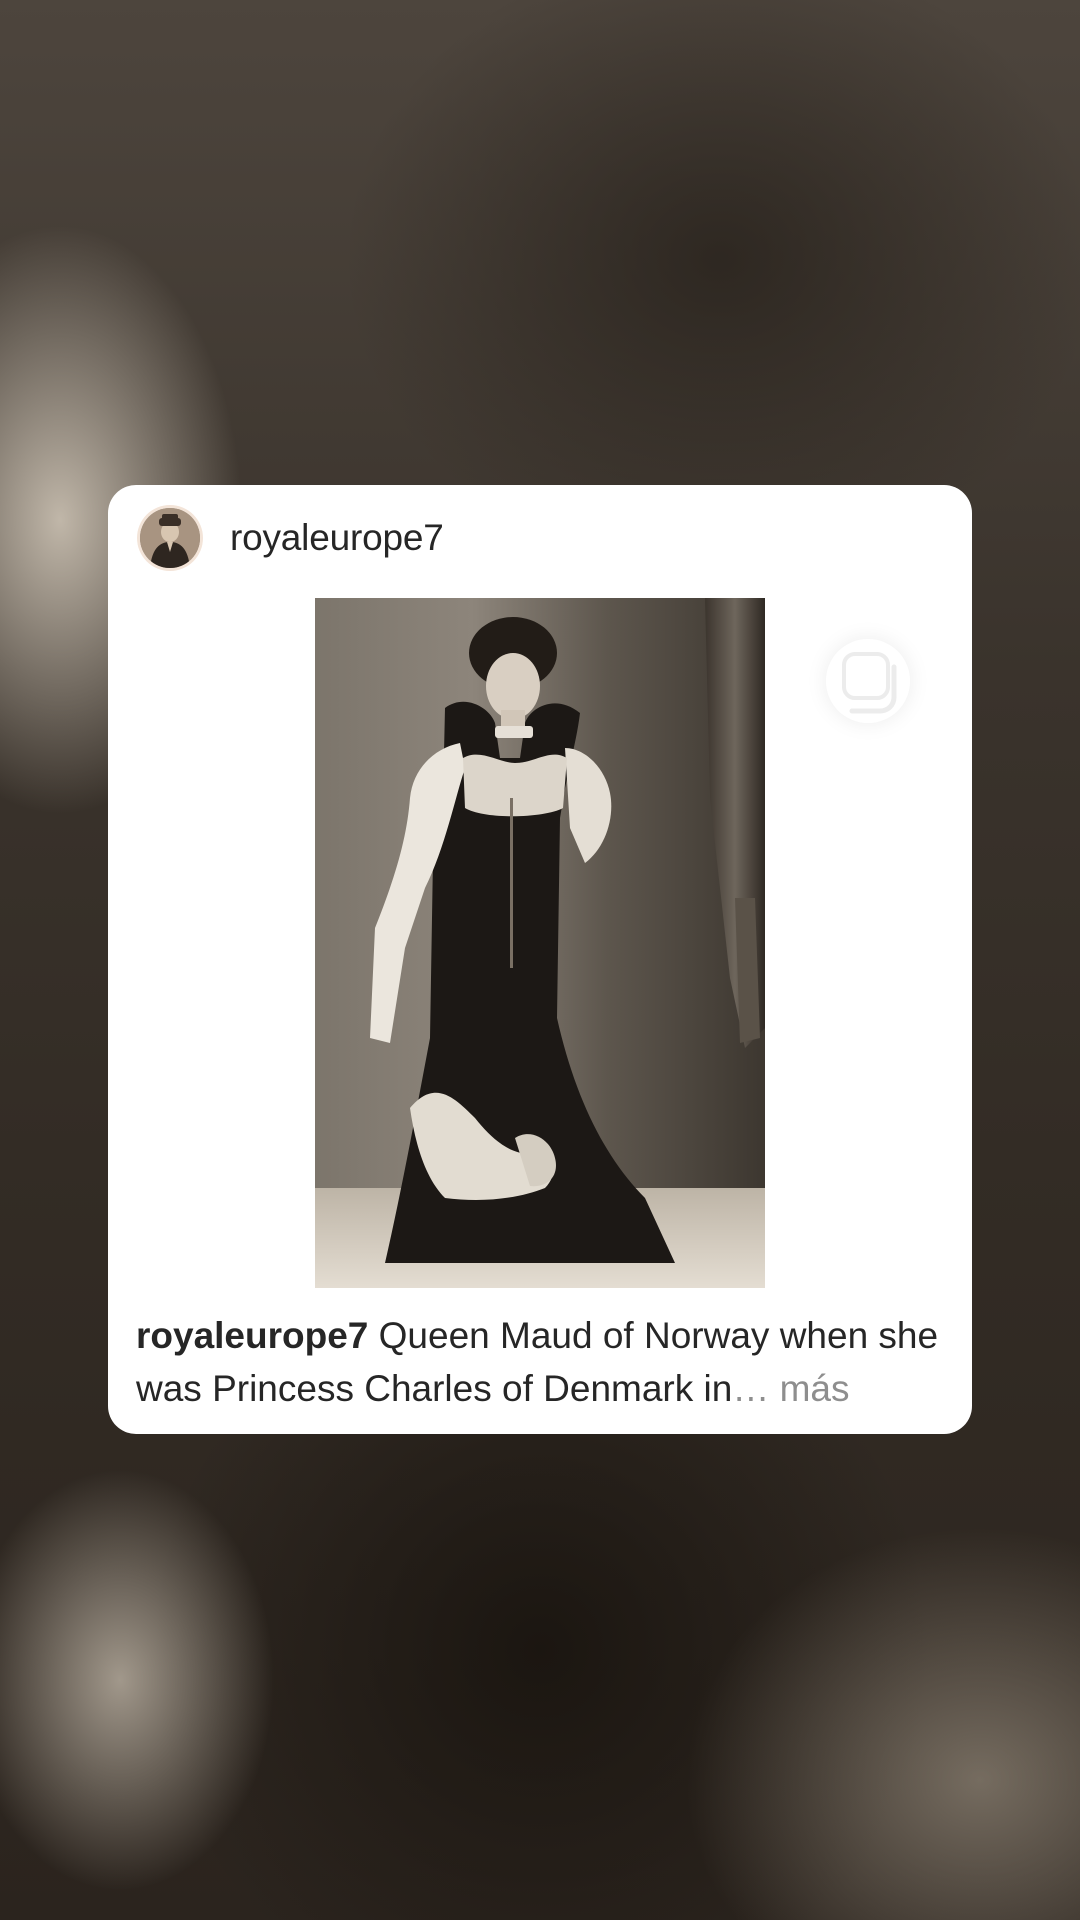  Describe the element at coordinates (868, 681) in the screenshot. I see `multiple-images-icon` at that location.